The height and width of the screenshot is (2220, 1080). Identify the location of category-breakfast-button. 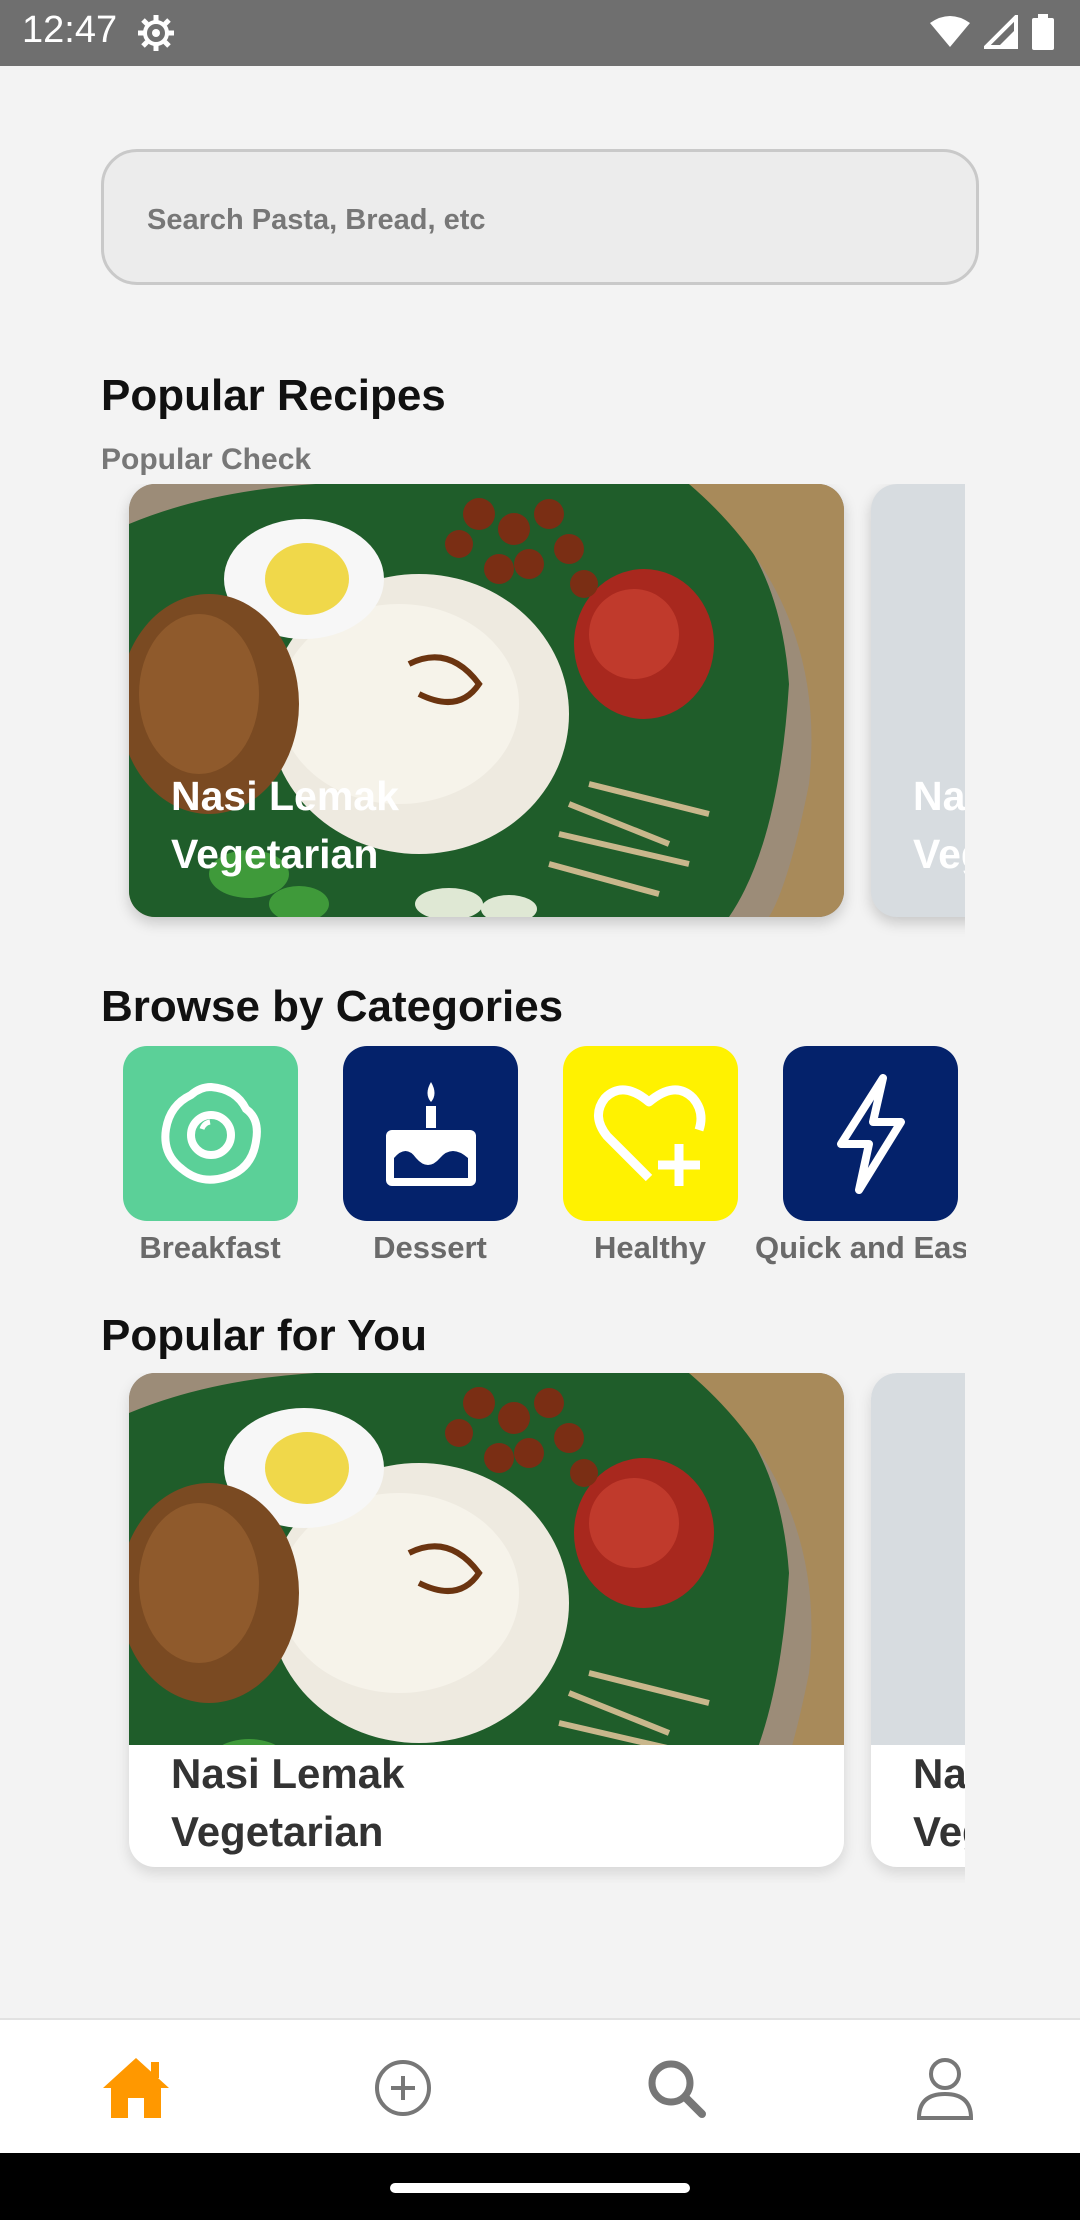
(210, 1133).